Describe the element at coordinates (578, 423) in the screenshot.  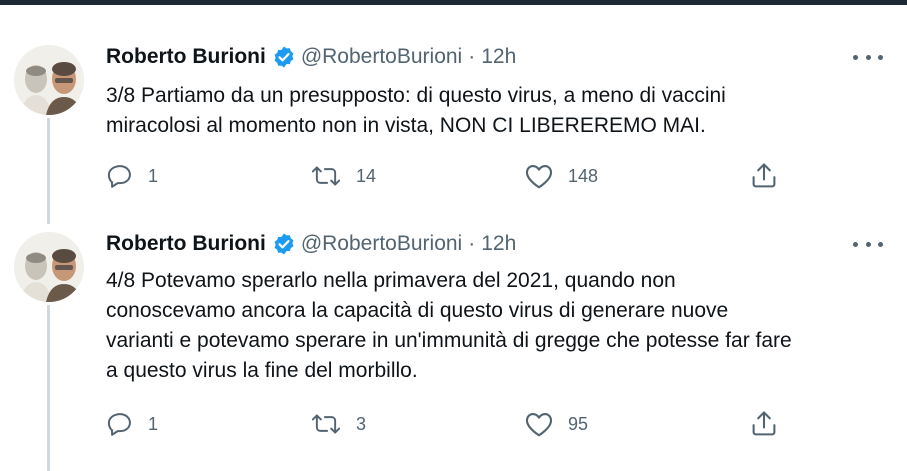
I see `like-count: 95` at that location.